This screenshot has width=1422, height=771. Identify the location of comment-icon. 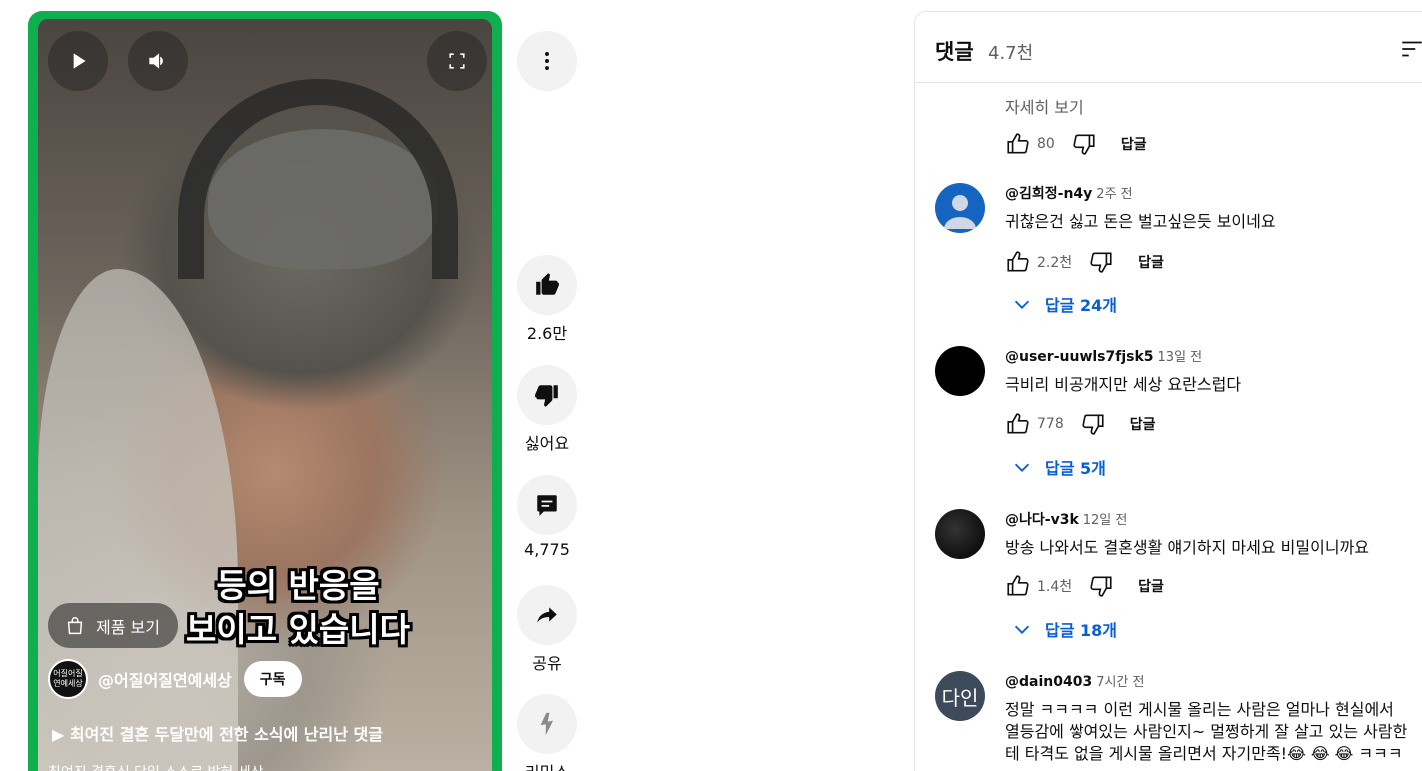
(547, 505).